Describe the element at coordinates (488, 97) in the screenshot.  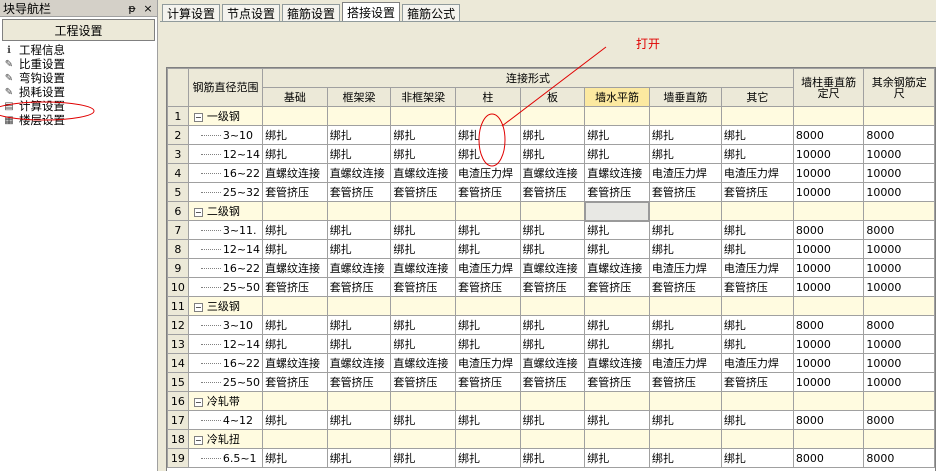
I see `column-header: 柱` at that location.